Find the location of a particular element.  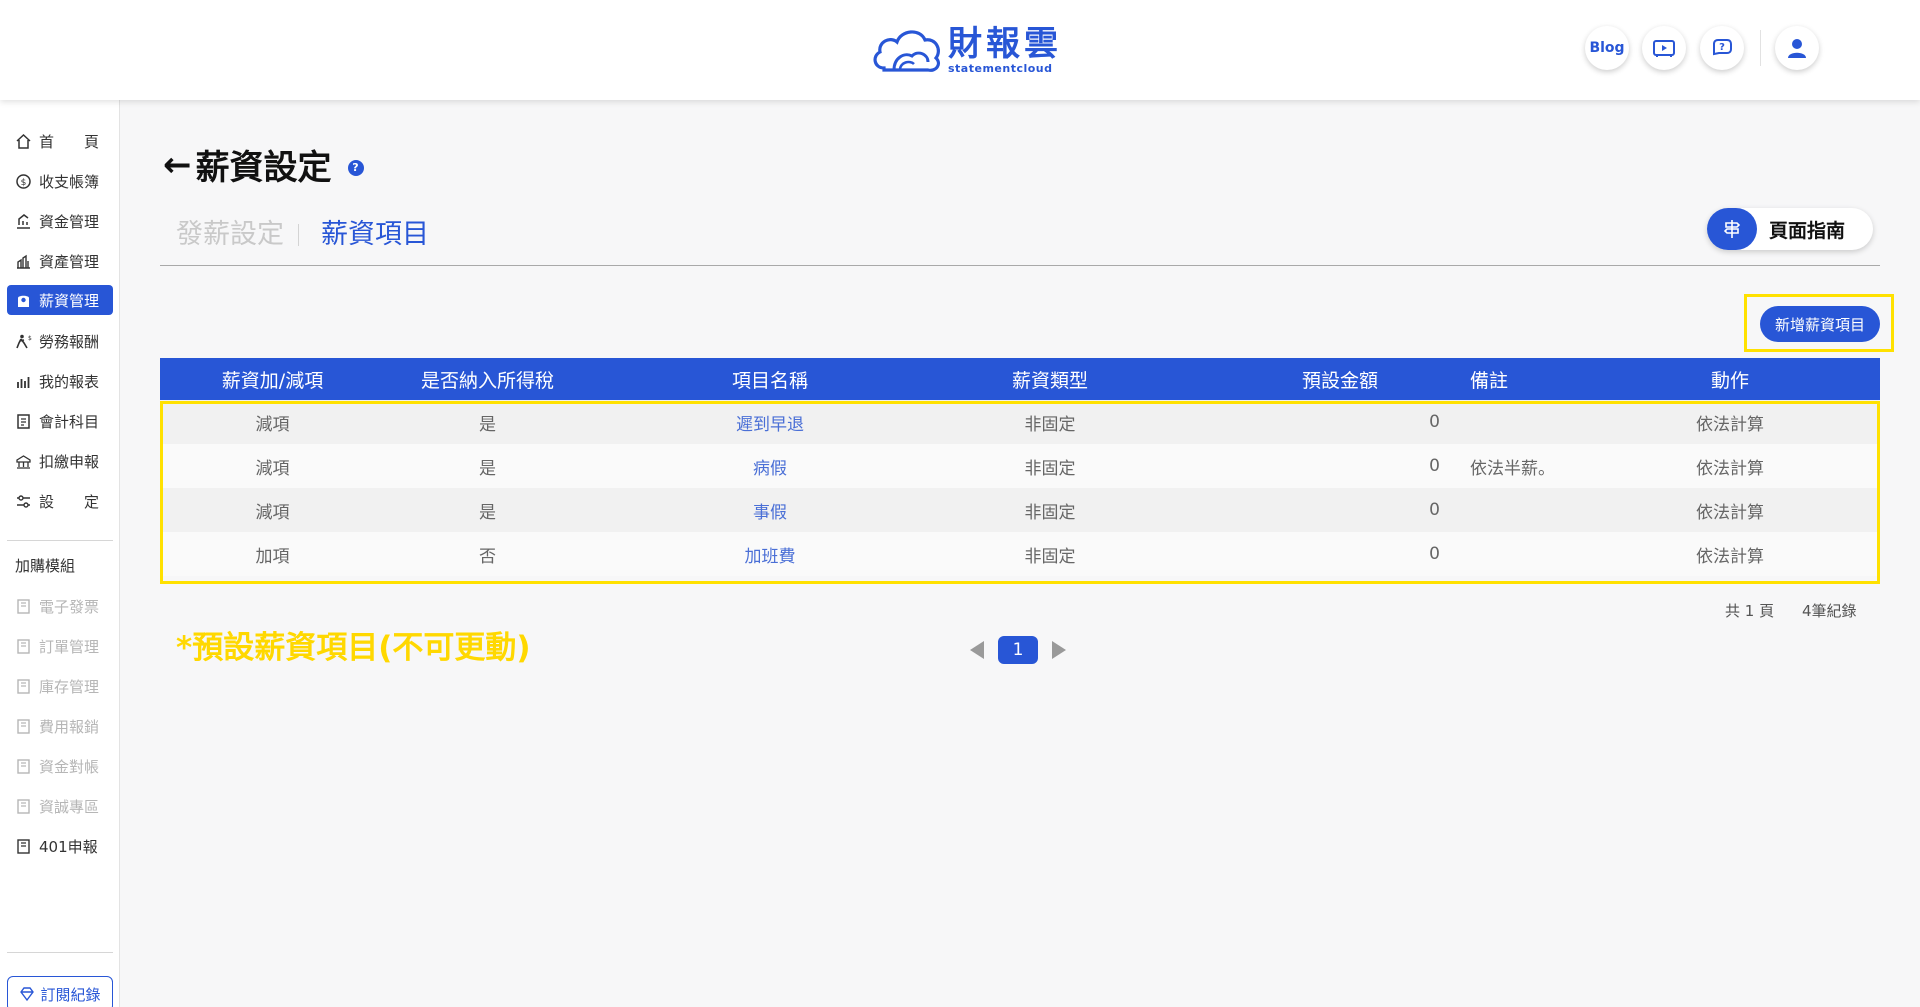

sidebar-item-label: 資產管理 is located at coordinates (69, 261).